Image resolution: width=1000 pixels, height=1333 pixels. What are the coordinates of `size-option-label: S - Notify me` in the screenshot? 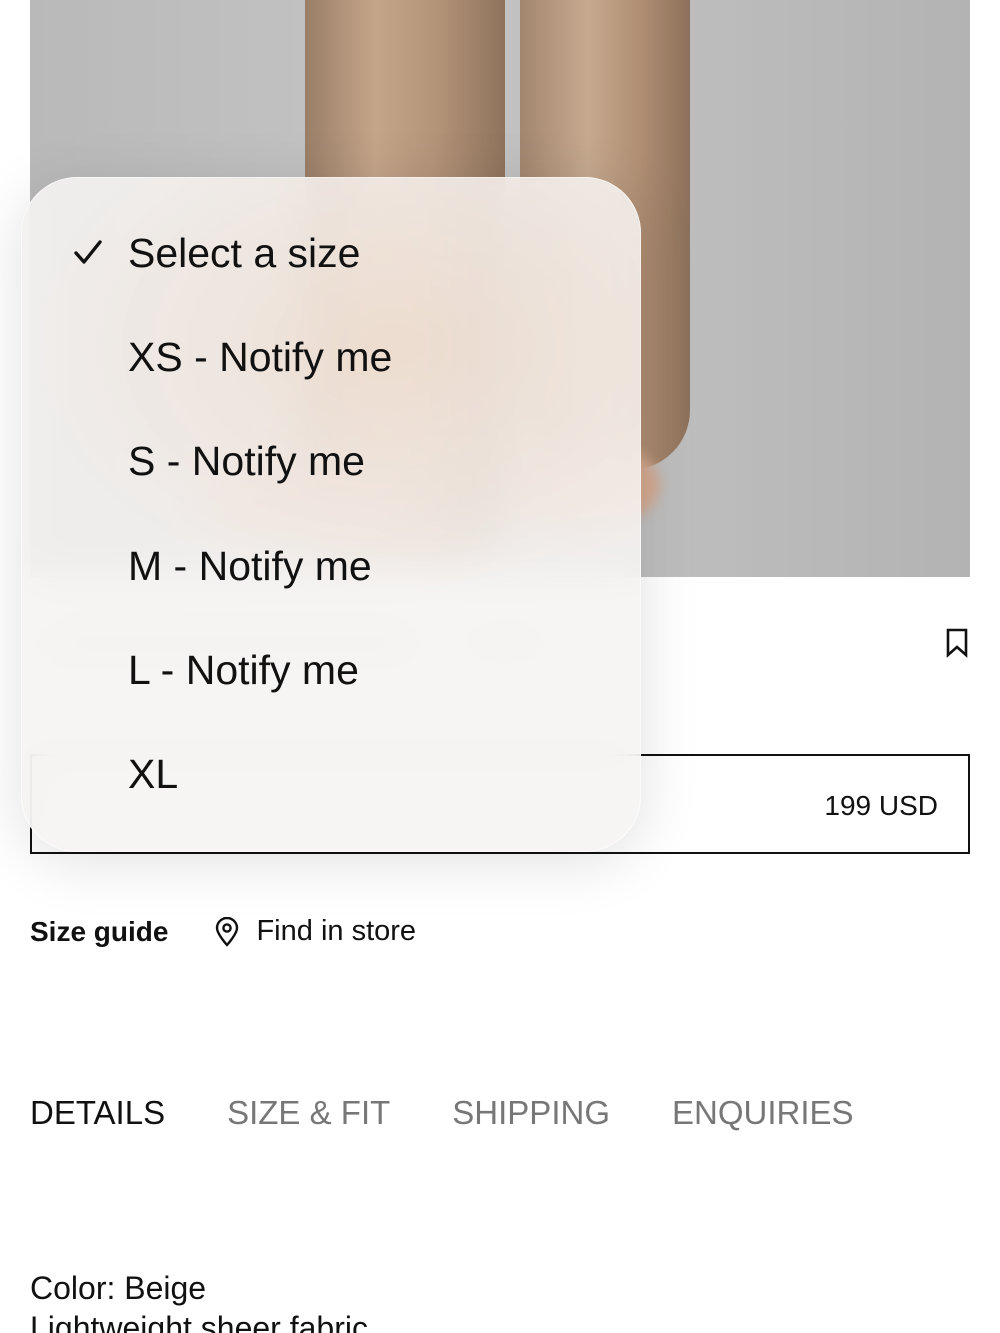 It's located at (246, 460).